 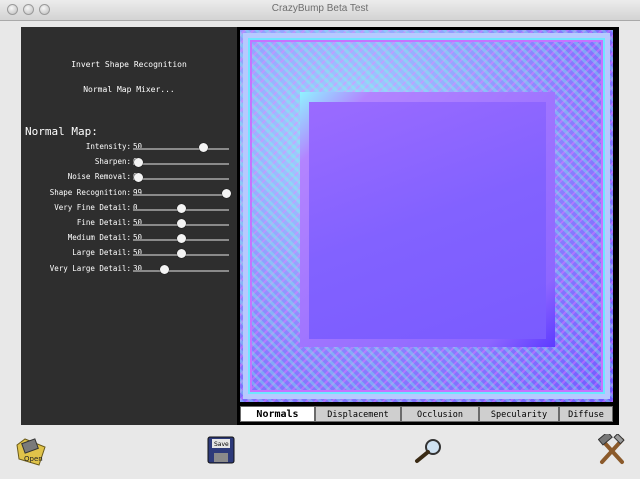 What do you see at coordinates (440, 414) in the screenshot?
I see `tab-occlusion: Occlusion` at bounding box center [440, 414].